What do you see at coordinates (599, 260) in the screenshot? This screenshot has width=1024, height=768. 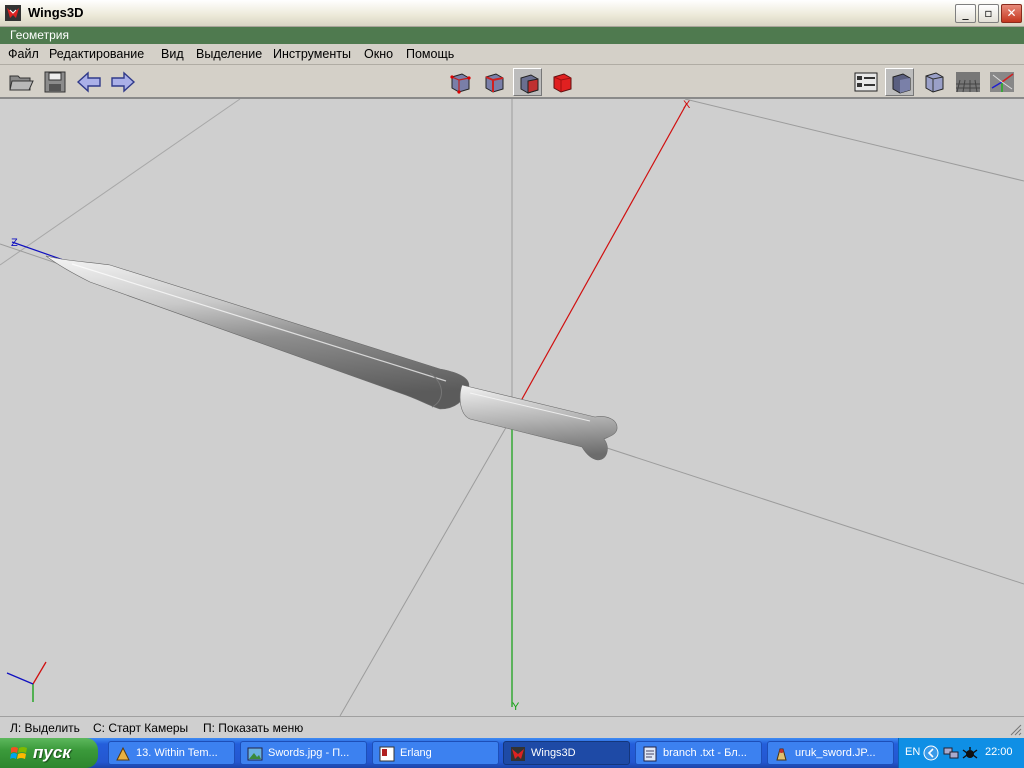 I see `x-axis-line` at bounding box center [599, 260].